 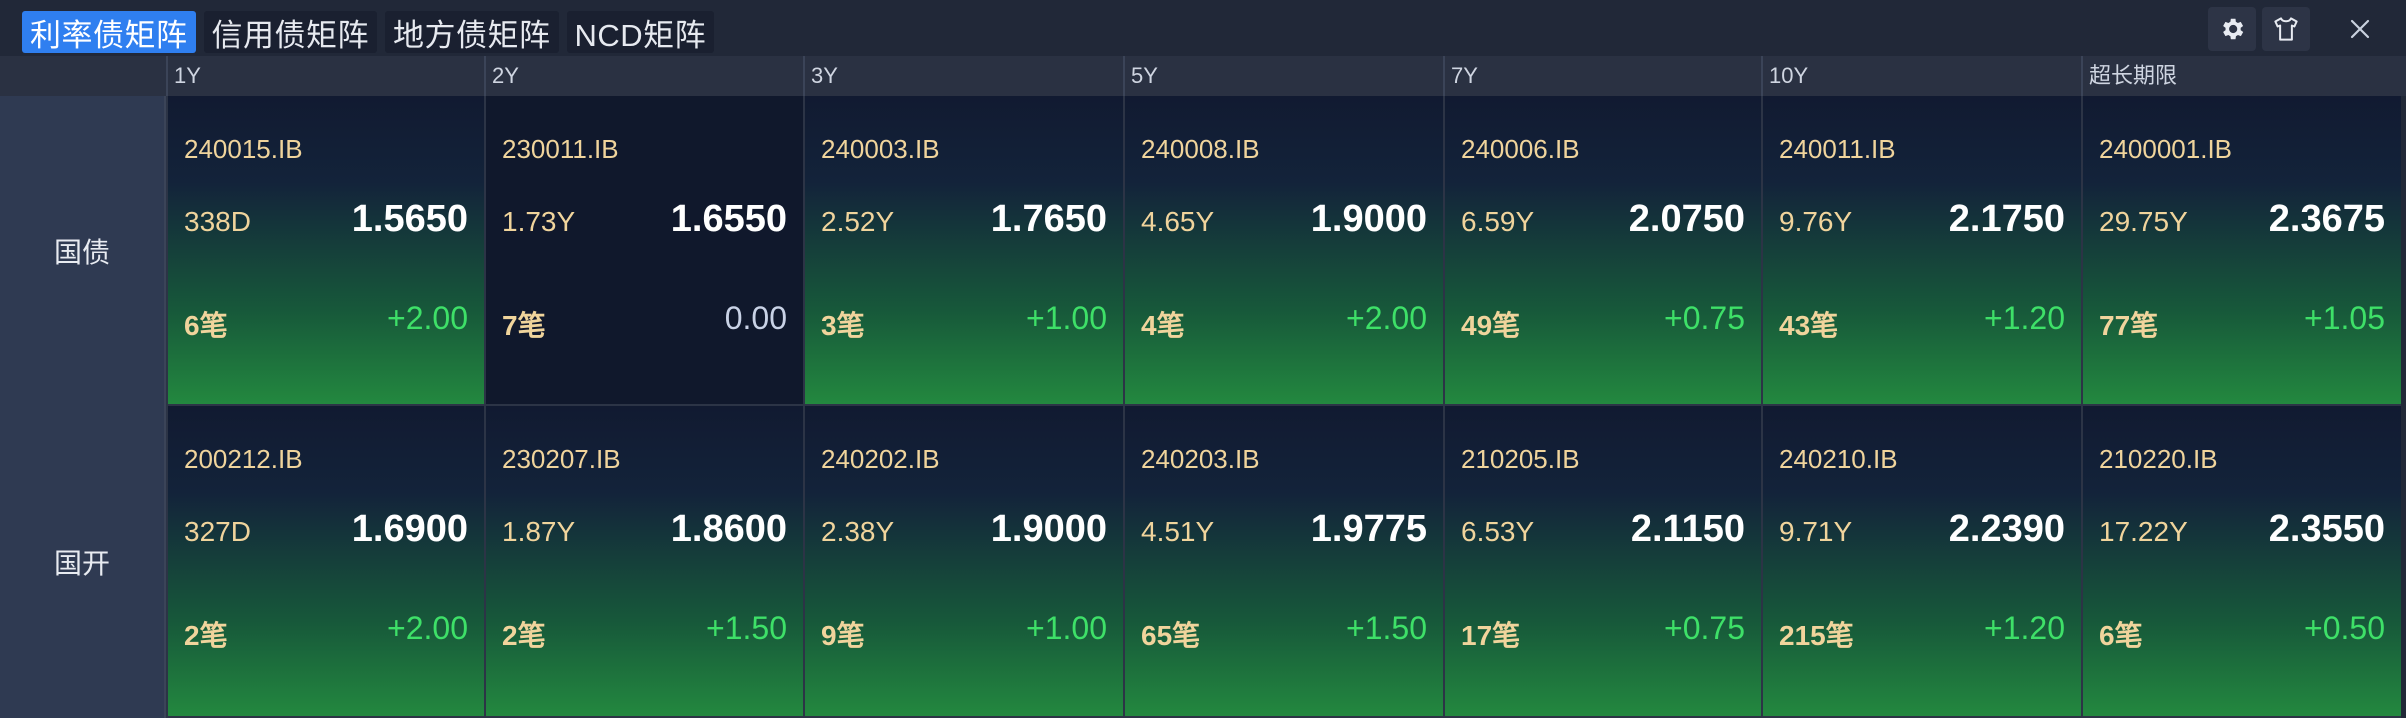 I want to click on remaining-term: 2.52Y, so click(x=858, y=221).